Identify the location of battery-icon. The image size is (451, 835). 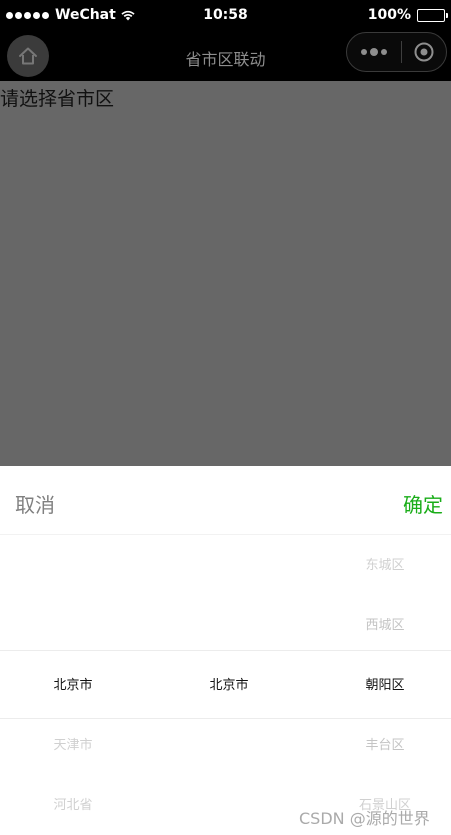
(432, 15).